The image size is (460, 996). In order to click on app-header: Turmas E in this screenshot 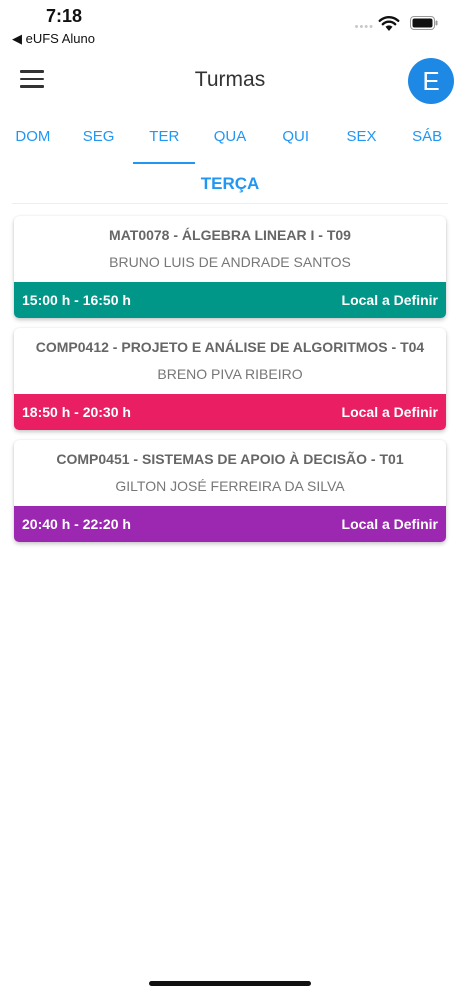, I will do `click(230, 81)`.